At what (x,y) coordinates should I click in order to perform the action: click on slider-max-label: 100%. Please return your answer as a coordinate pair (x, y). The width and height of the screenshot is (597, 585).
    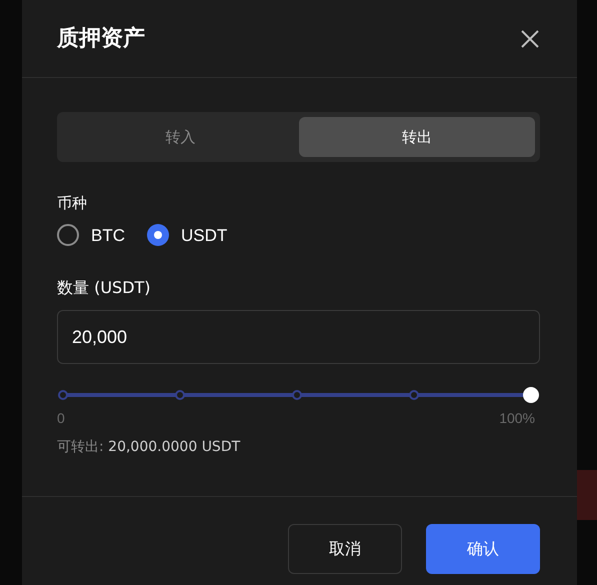
    Looking at the image, I should click on (517, 418).